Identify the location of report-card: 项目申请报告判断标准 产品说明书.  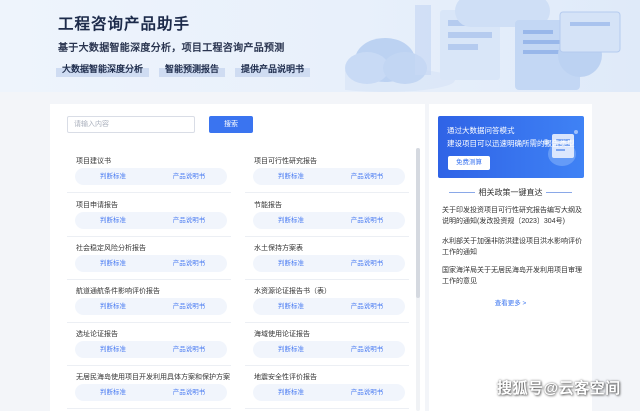
(149, 215).